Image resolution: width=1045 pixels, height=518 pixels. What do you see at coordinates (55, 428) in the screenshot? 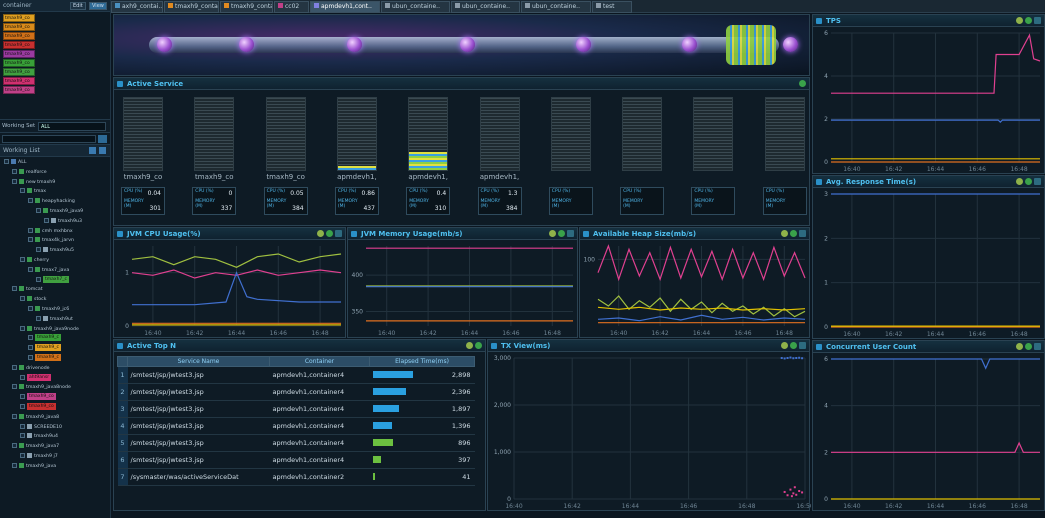
I see `tree-node: SCREEDE10` at bounding box center [55, 428].